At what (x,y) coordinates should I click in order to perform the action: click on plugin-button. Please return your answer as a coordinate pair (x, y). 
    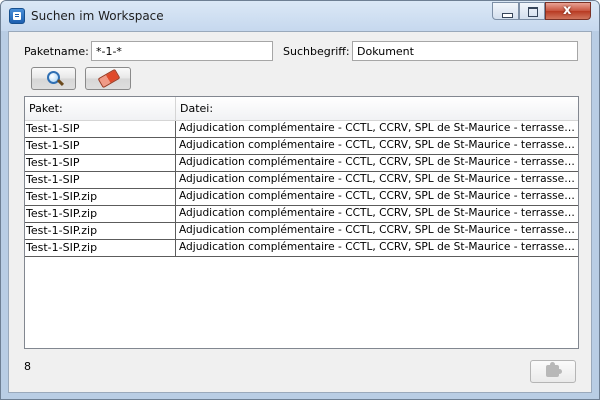
    Looking at the image, I should click on (553, 371).